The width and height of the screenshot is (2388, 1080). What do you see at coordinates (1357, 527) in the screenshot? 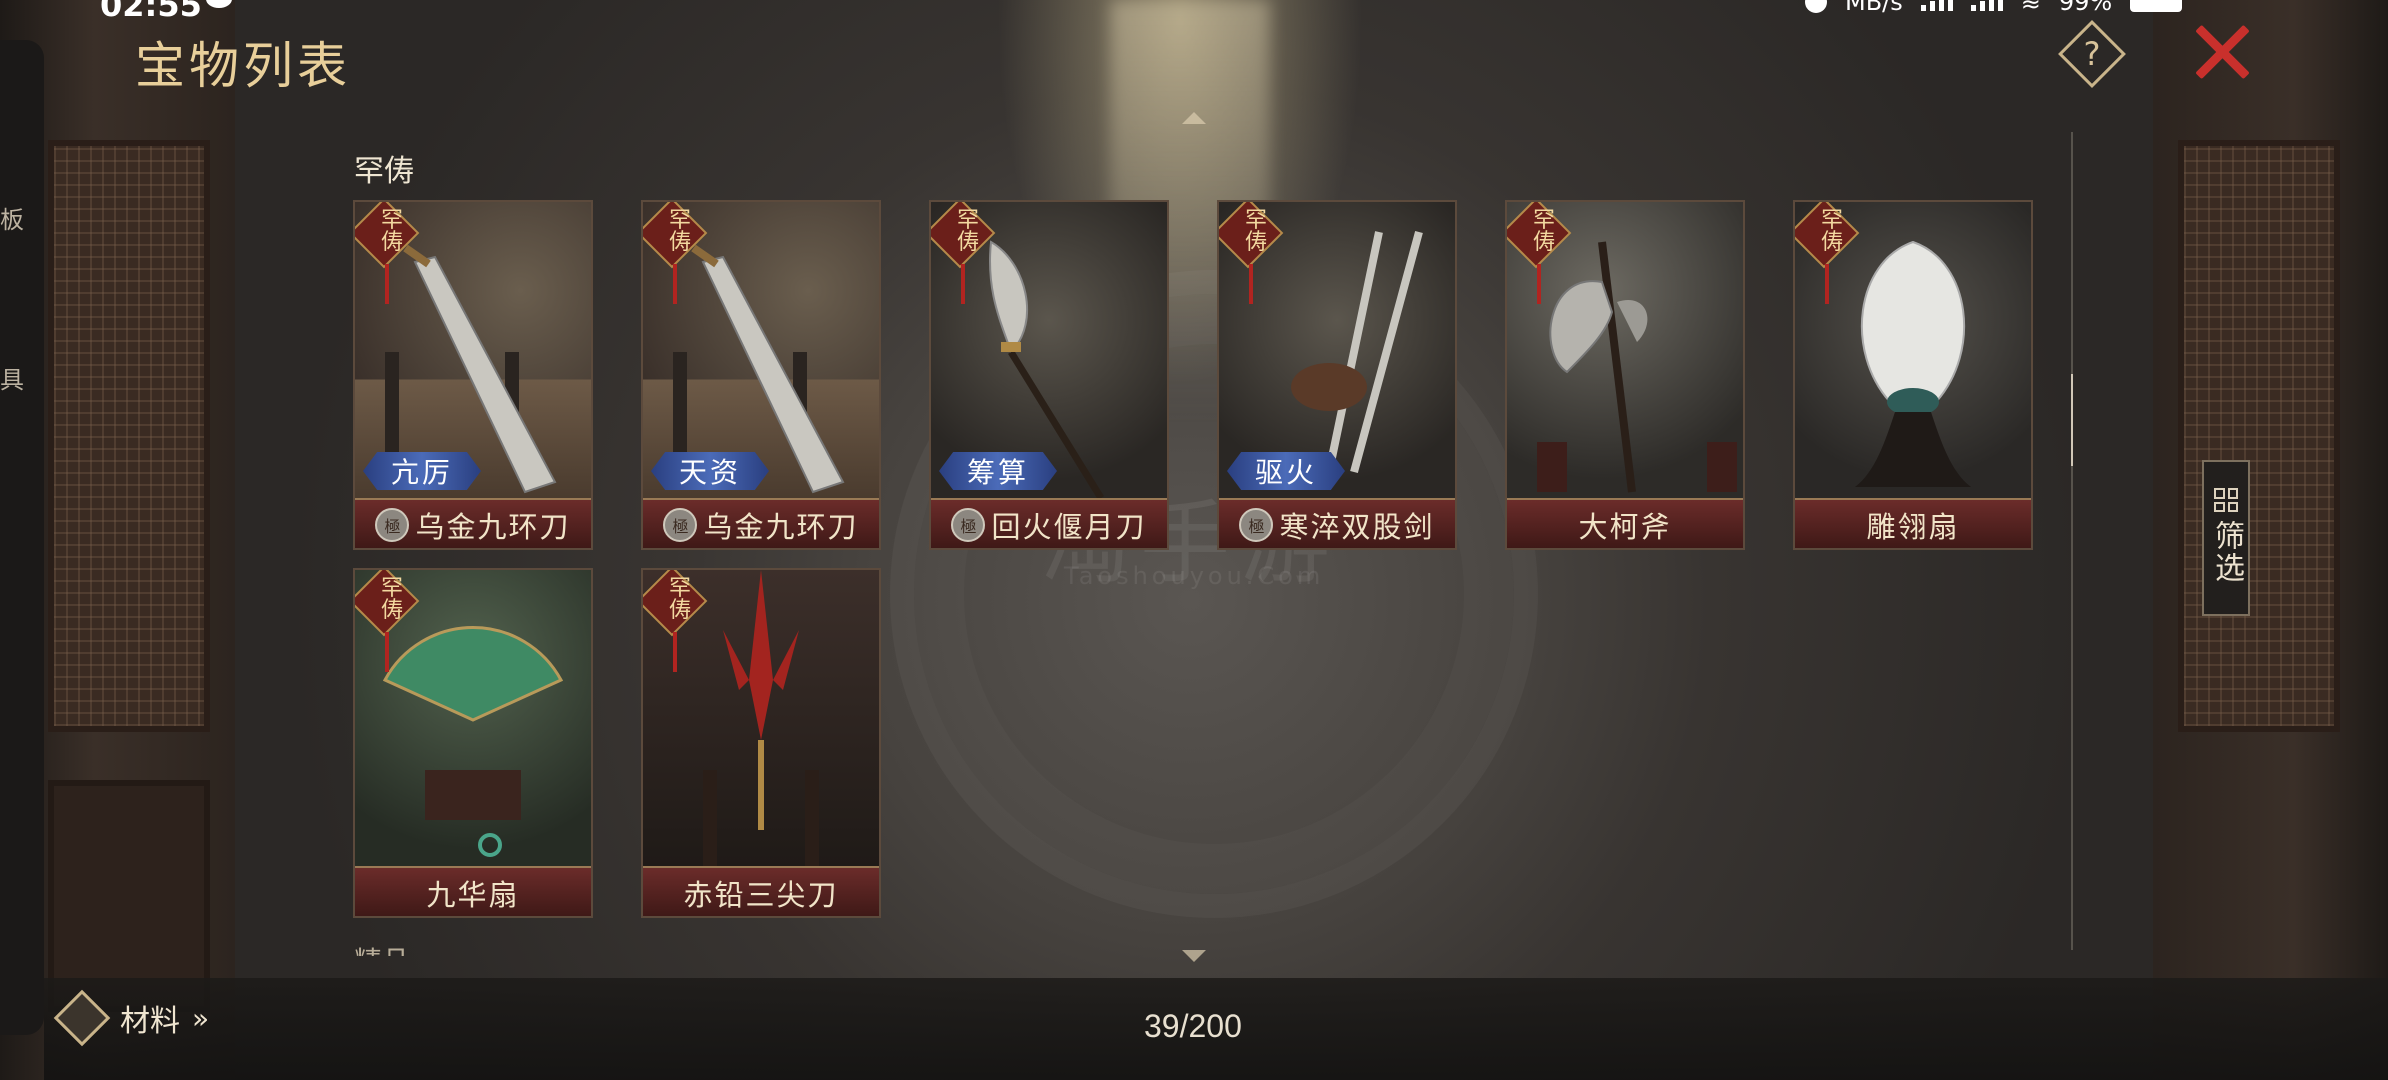
I see `treasure-name: 寒淬双股剑` at bounding box center [1357, 527].